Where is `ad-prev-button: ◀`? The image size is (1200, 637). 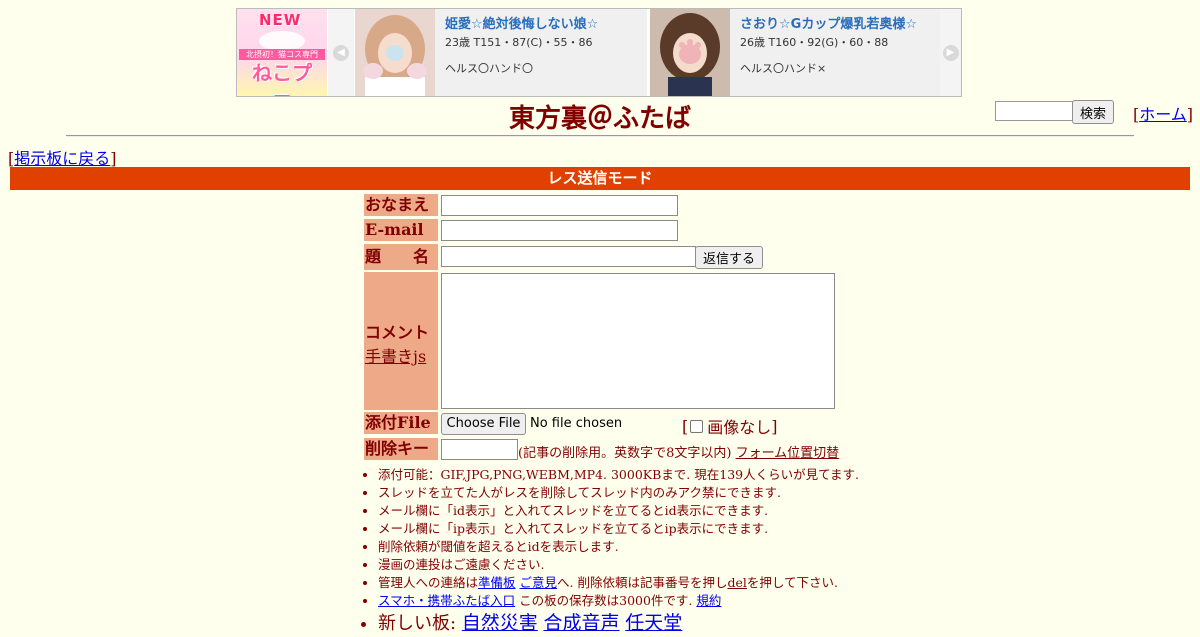 ad-prev-button: ◀ is located at coordinates (341, 52).